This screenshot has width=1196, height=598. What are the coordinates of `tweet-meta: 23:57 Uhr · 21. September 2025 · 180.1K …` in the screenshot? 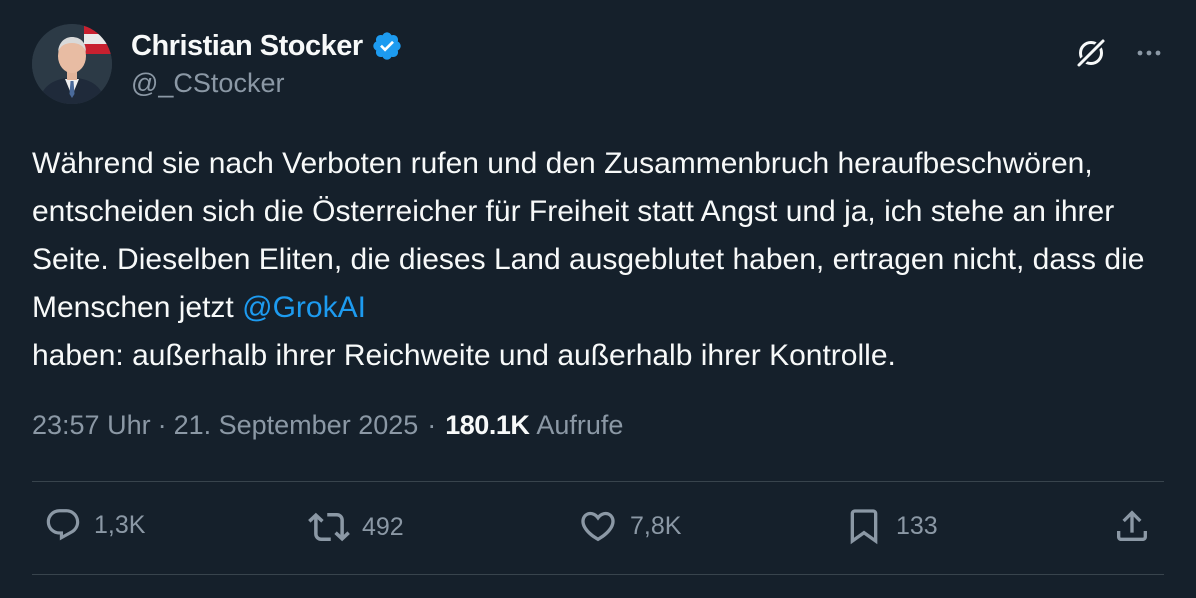 It's located at (327, 425).